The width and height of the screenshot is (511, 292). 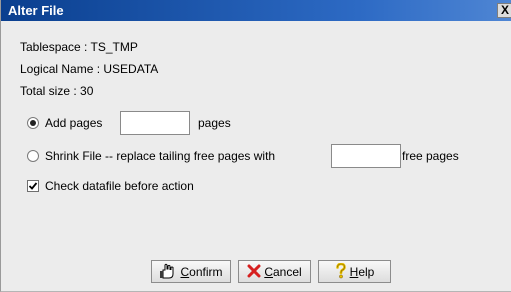 I want to click on help-button-label: Help, so click(x=362, y=271).